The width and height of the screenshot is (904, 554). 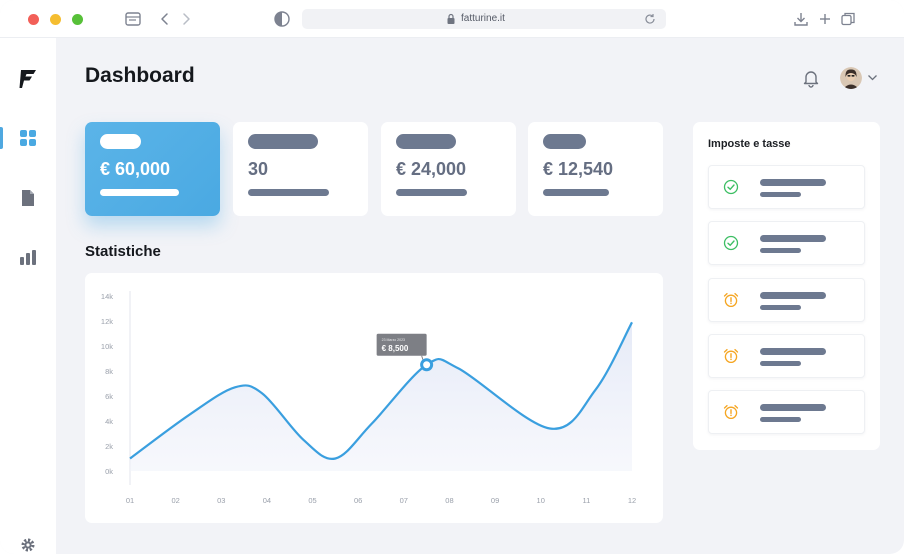 What do you see at coordinates (848, 19) in the screenshot?
I see `tabs-overview-icon` at bounding box center [848, 19].